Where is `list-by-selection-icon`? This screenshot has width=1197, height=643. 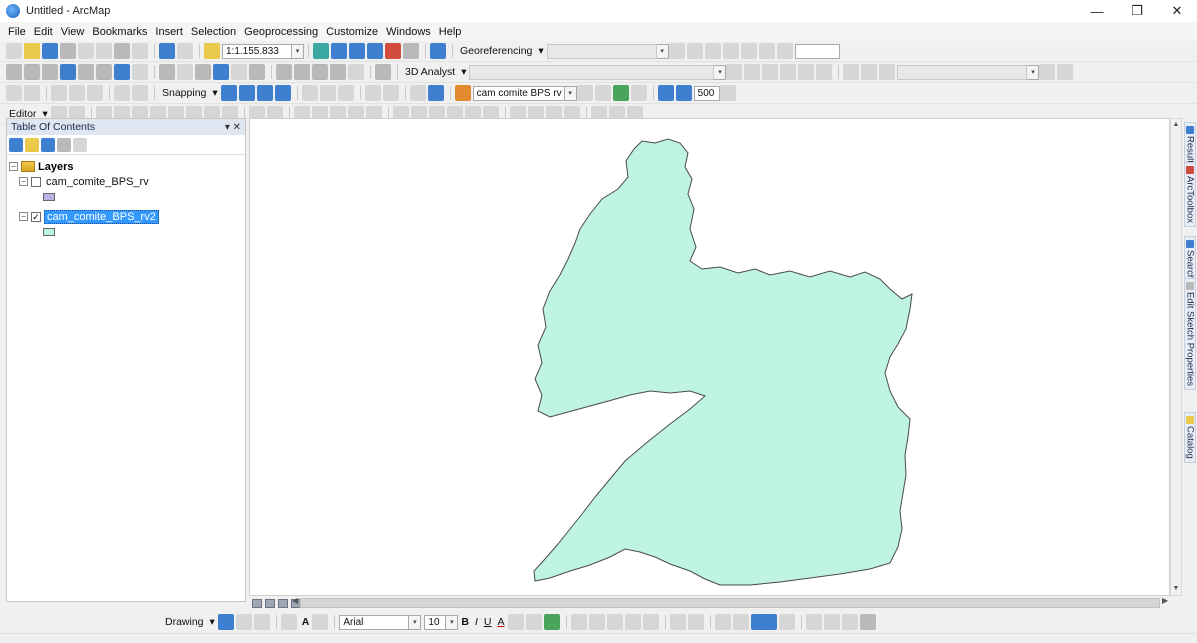 list-by-selection-icon is located at coordinates (64, 144).